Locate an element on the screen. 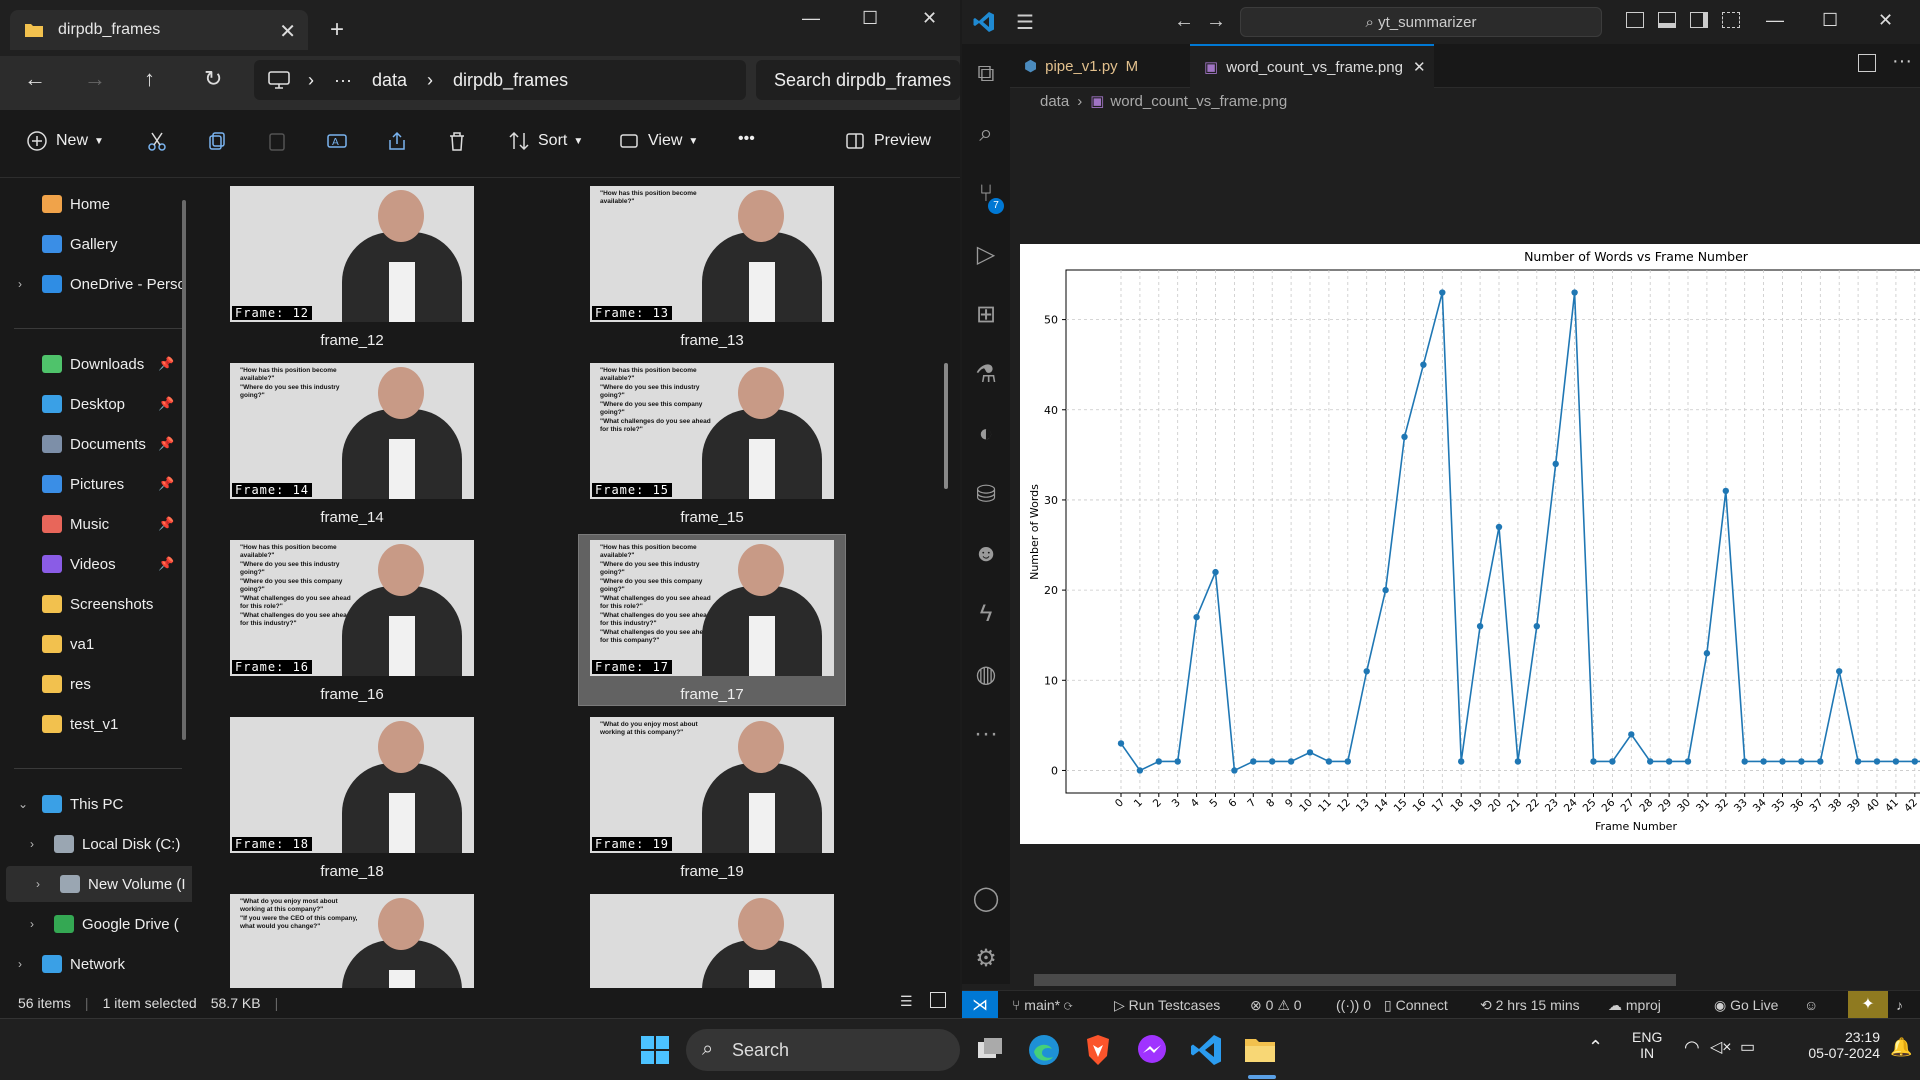 The width and height of the screenshot is (1920, 1080). sidebar-item-gallery: Gallery is located at coordinates (95, 244).